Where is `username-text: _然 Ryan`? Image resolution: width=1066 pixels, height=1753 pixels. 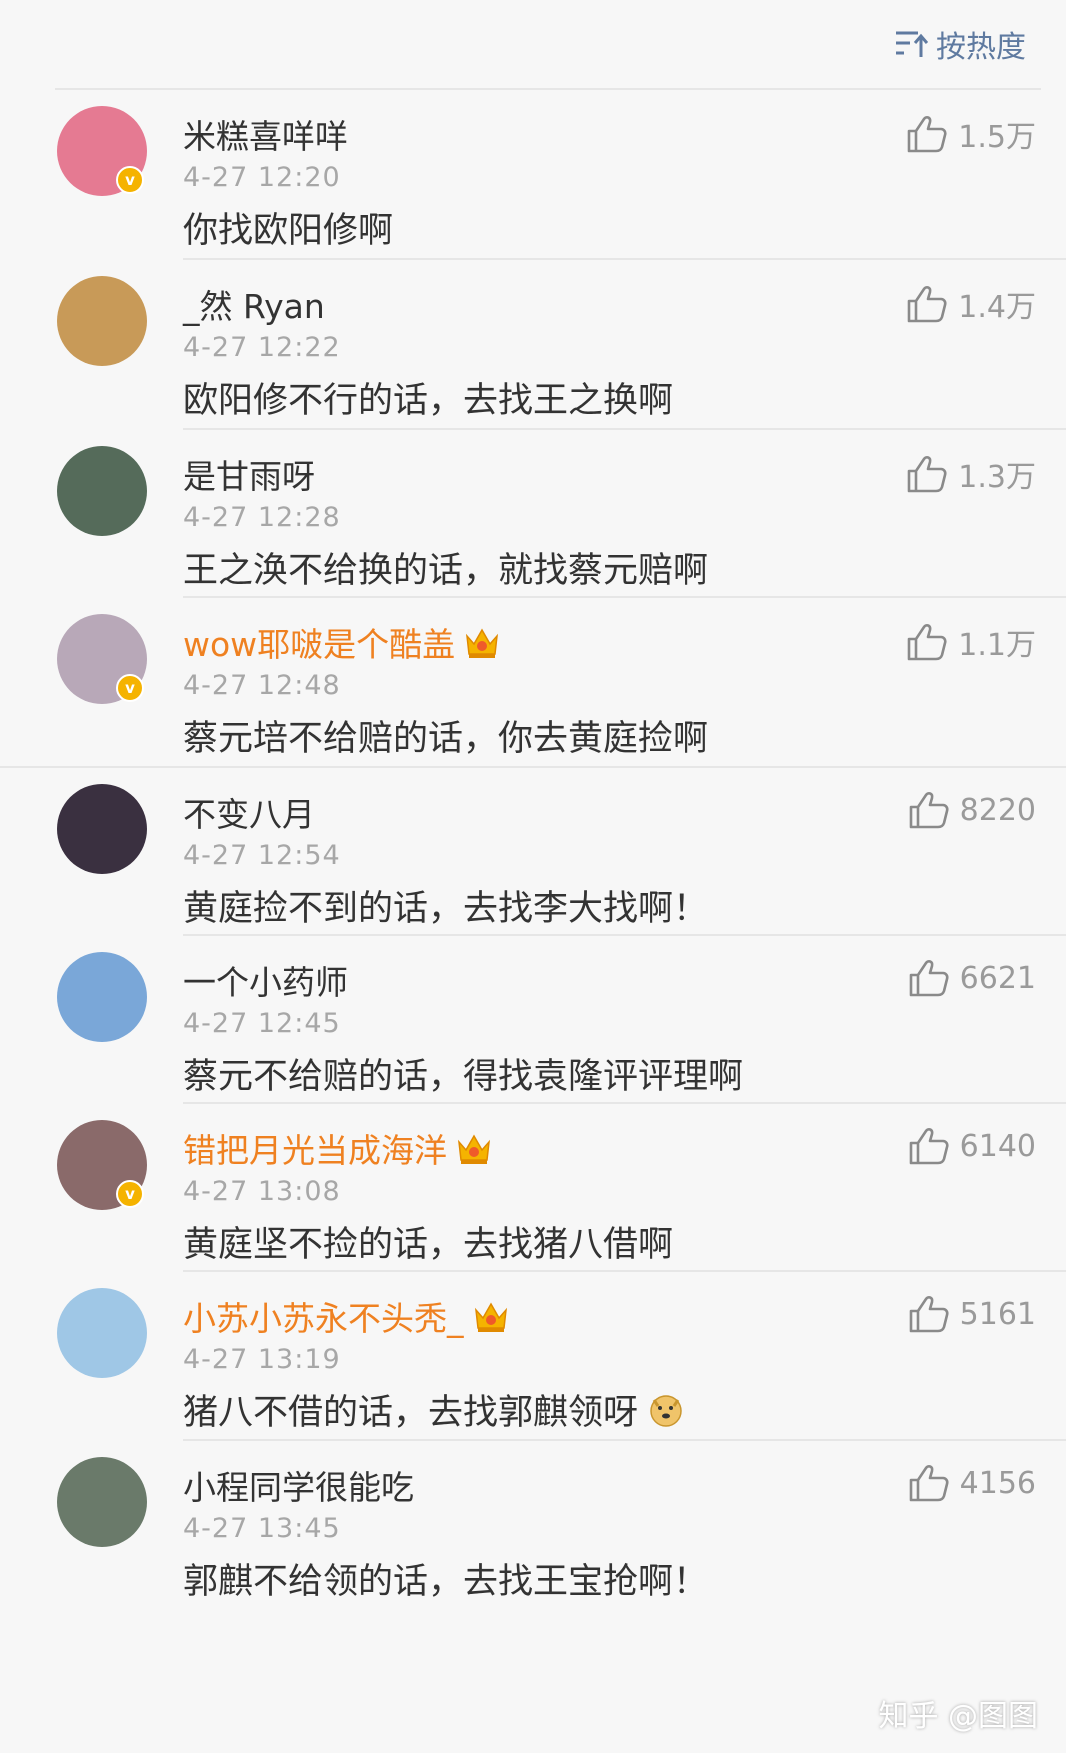
username-text: _然 Ryan is located at coordinates (254, 306).